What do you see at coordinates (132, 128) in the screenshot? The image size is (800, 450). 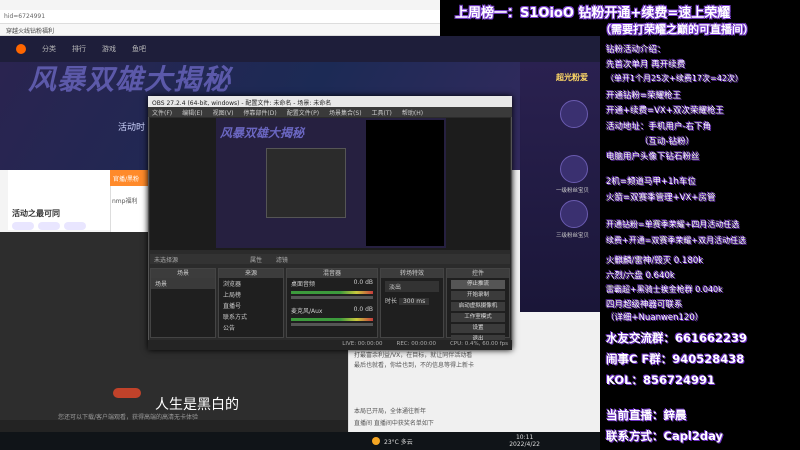 I see `banner-subtitle: 活动时` at bounding box center [132, 128].